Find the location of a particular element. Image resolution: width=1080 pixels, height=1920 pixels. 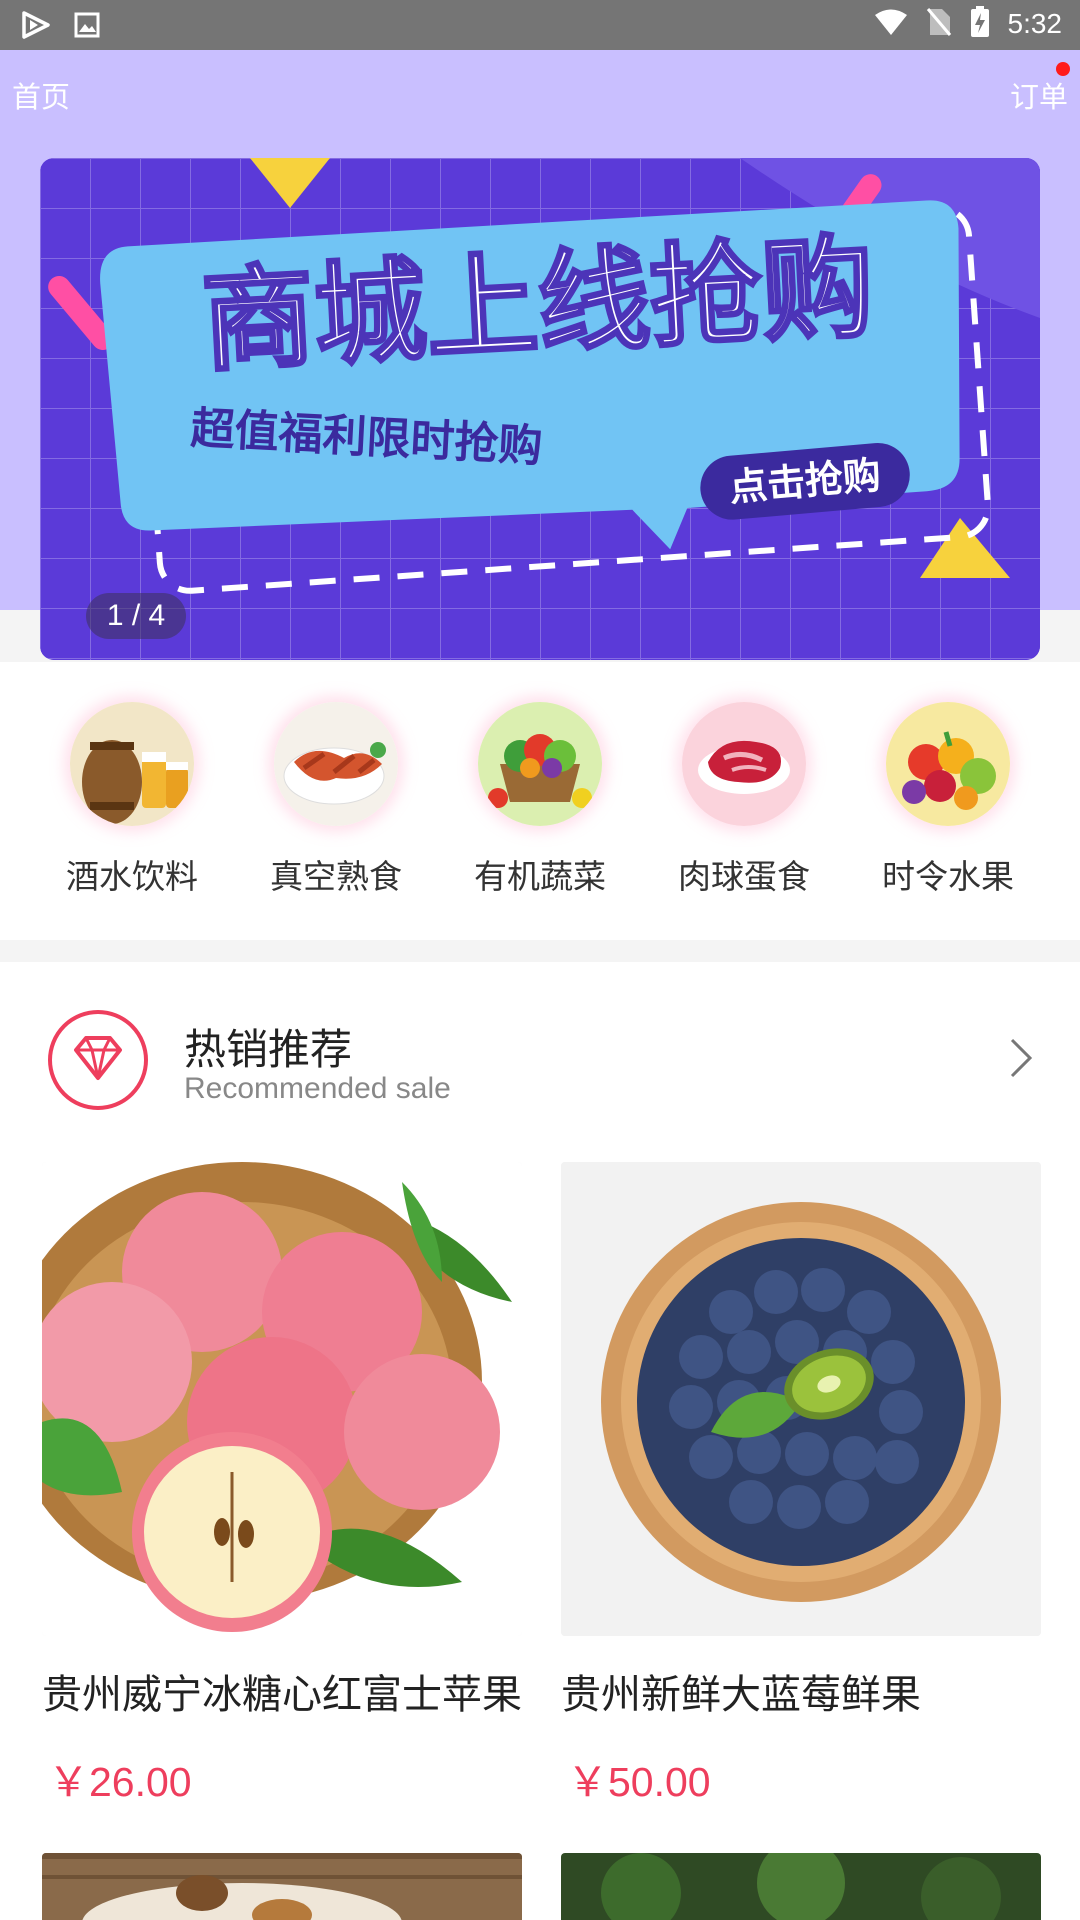

product-image-greens is located at coordinates (801, 1886).